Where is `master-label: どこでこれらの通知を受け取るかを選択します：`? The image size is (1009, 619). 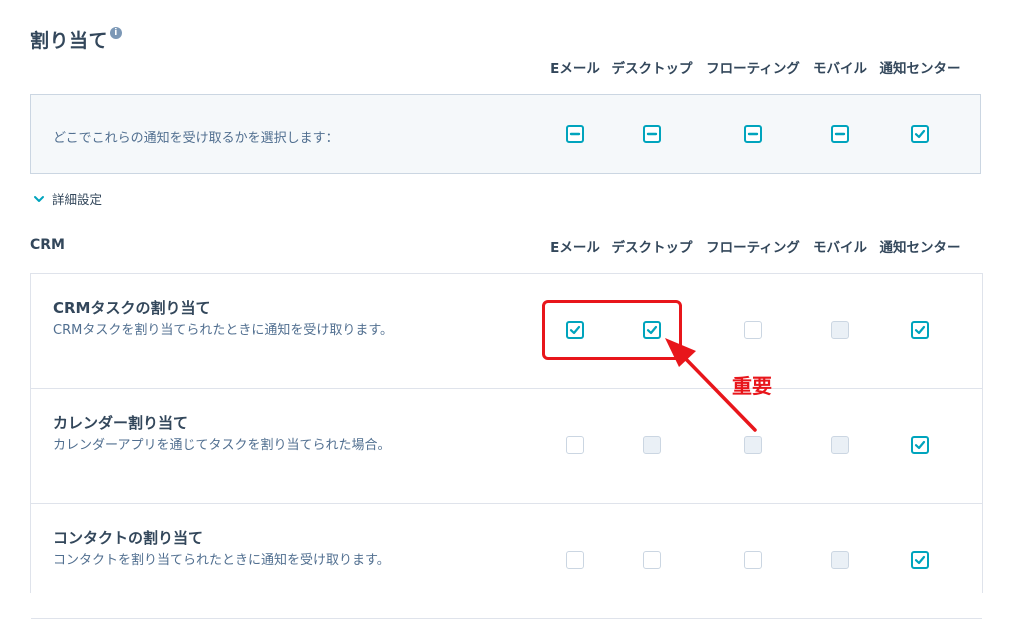
master-label: どこでこれらの通知を受け取るかを選択します： is located at coordinates (196, 138).